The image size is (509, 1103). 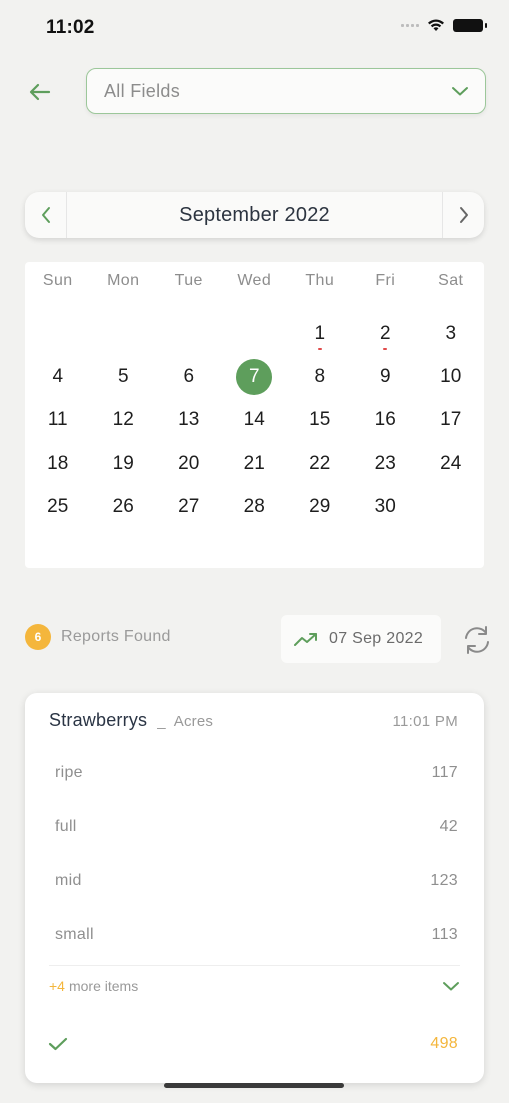 I want to click on refresh-button, so click(x=477, y=640).